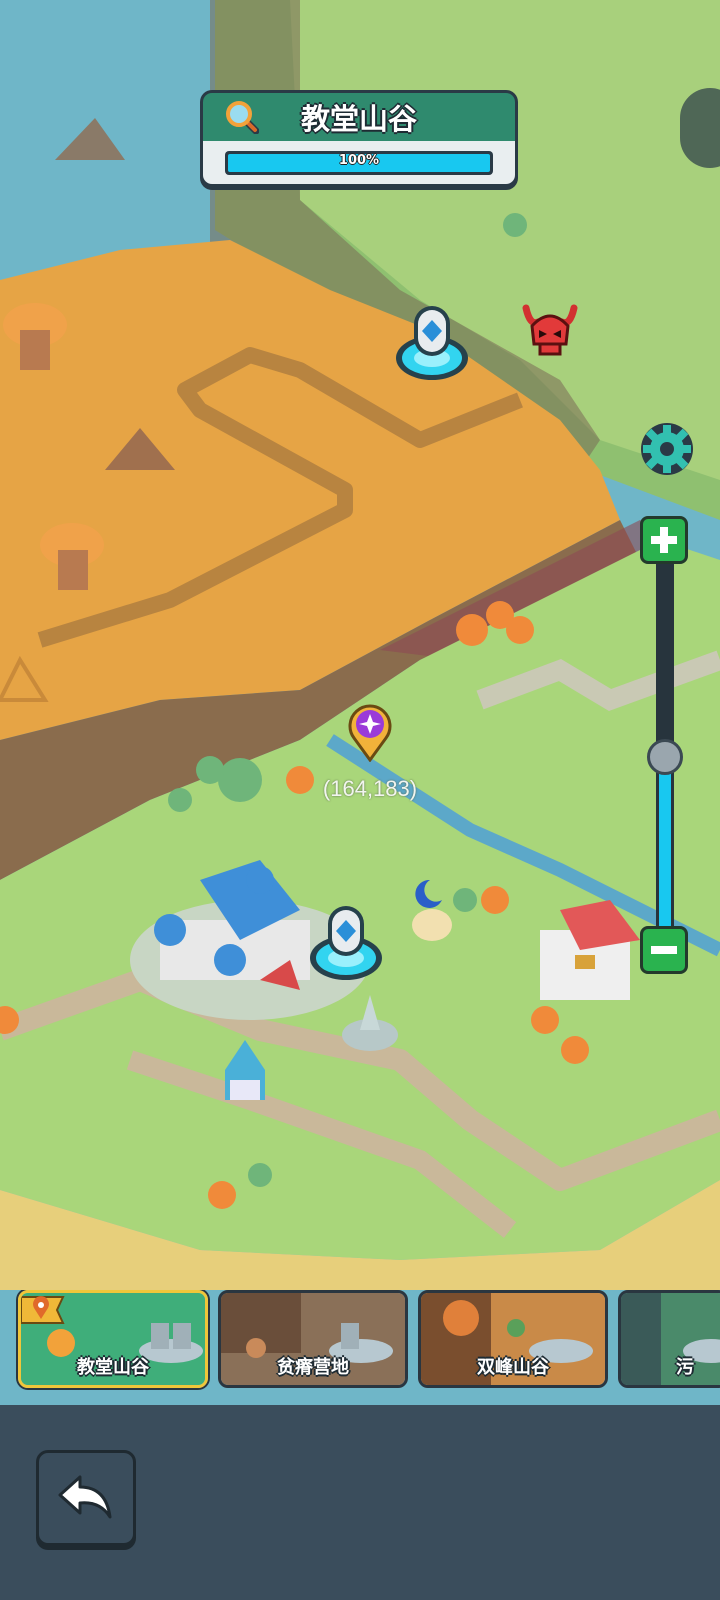 Image resolution: width=720 pixels, height=1600 pixels. I want to click on minus-icon, so click(664, 950).